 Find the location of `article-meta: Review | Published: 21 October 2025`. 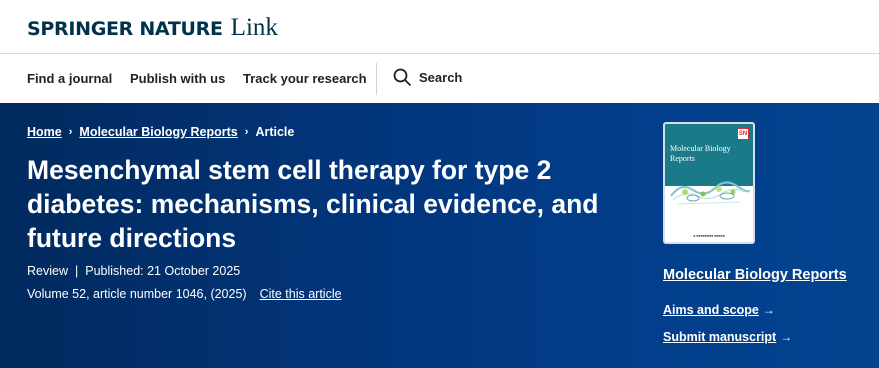

article-meta: Review | Published: 21 October 2025 is located at coordinates (133, 271).